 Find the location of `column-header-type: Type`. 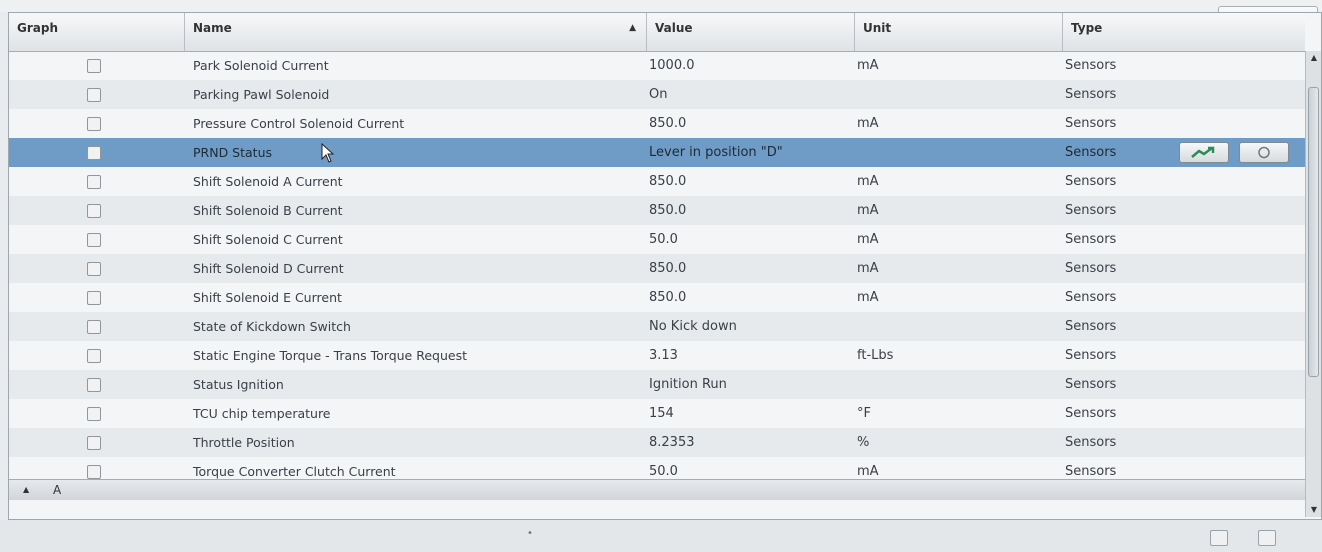

column-header-type: Type is located at coordinates (1184, 32).